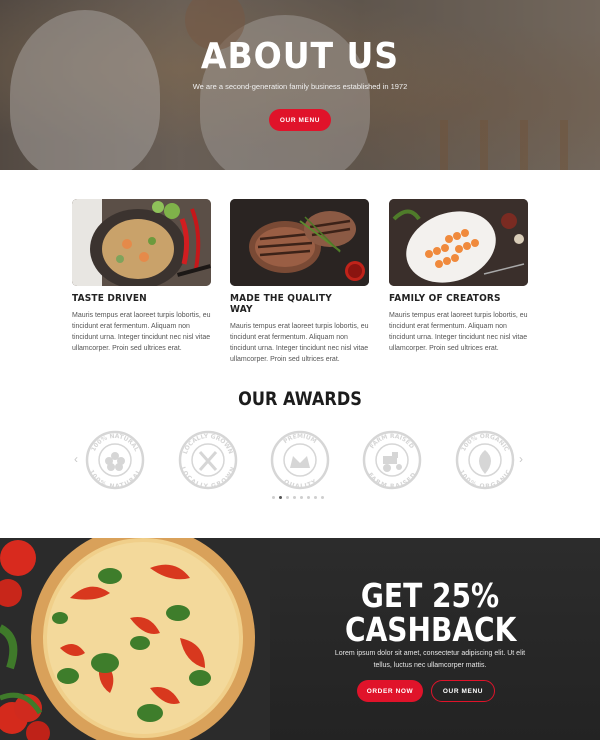 This screenshot has width=600, height=750. Describe the element at coordinates (445, 298) in the screenshot. I see `feature-title: FAMILY OF CREATORS` at that location.